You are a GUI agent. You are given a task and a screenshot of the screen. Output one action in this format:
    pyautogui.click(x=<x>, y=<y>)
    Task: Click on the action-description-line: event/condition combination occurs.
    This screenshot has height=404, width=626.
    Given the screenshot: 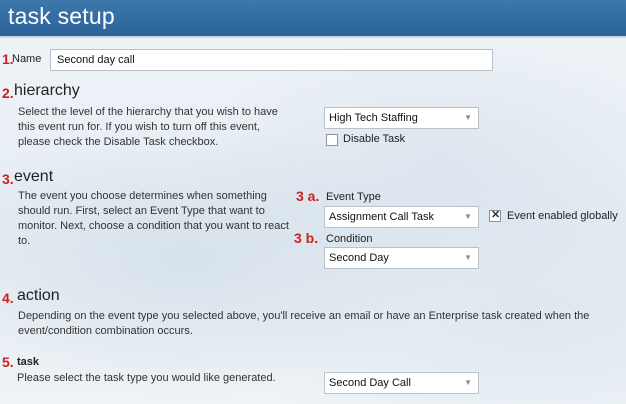 What is the action you would take?
    pyautogui.click(x=105, y=331)
    